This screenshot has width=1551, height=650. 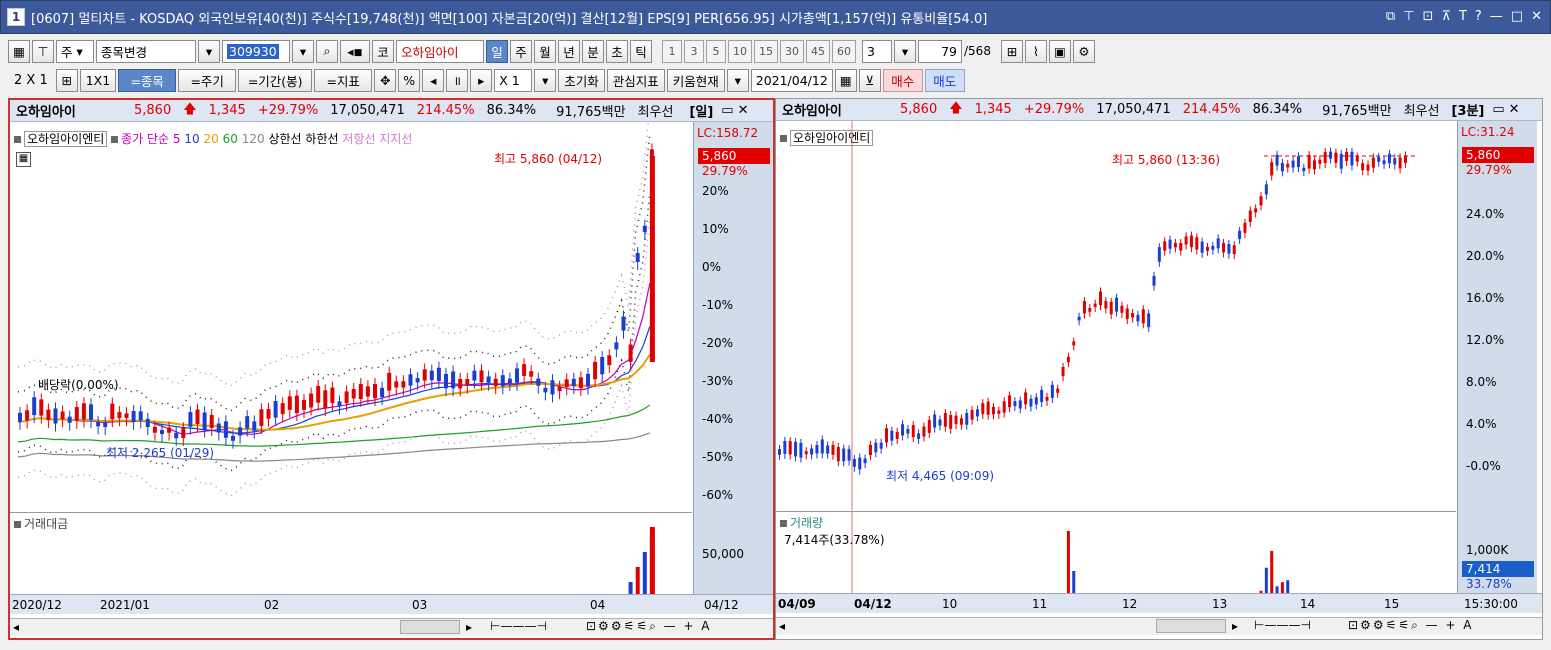 What do you see at coordinates (409, 80) in the screenshot?
I see `percent-toggle: %` at bounding box center [409, 80].